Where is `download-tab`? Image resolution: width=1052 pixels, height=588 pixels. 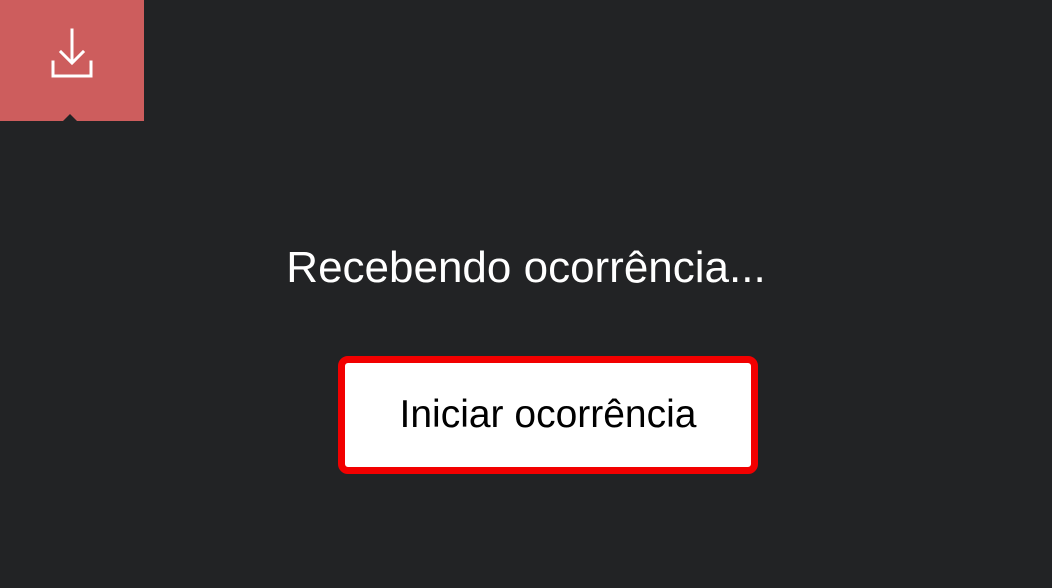 download-tab is located at coordinates (72, 60).